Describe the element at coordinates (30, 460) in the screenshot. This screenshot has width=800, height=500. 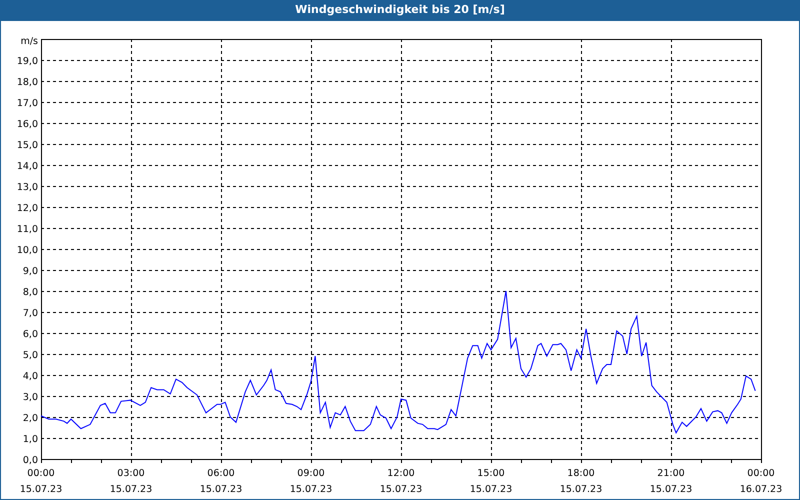
I see `y-axis-label: 0,0` at that location.